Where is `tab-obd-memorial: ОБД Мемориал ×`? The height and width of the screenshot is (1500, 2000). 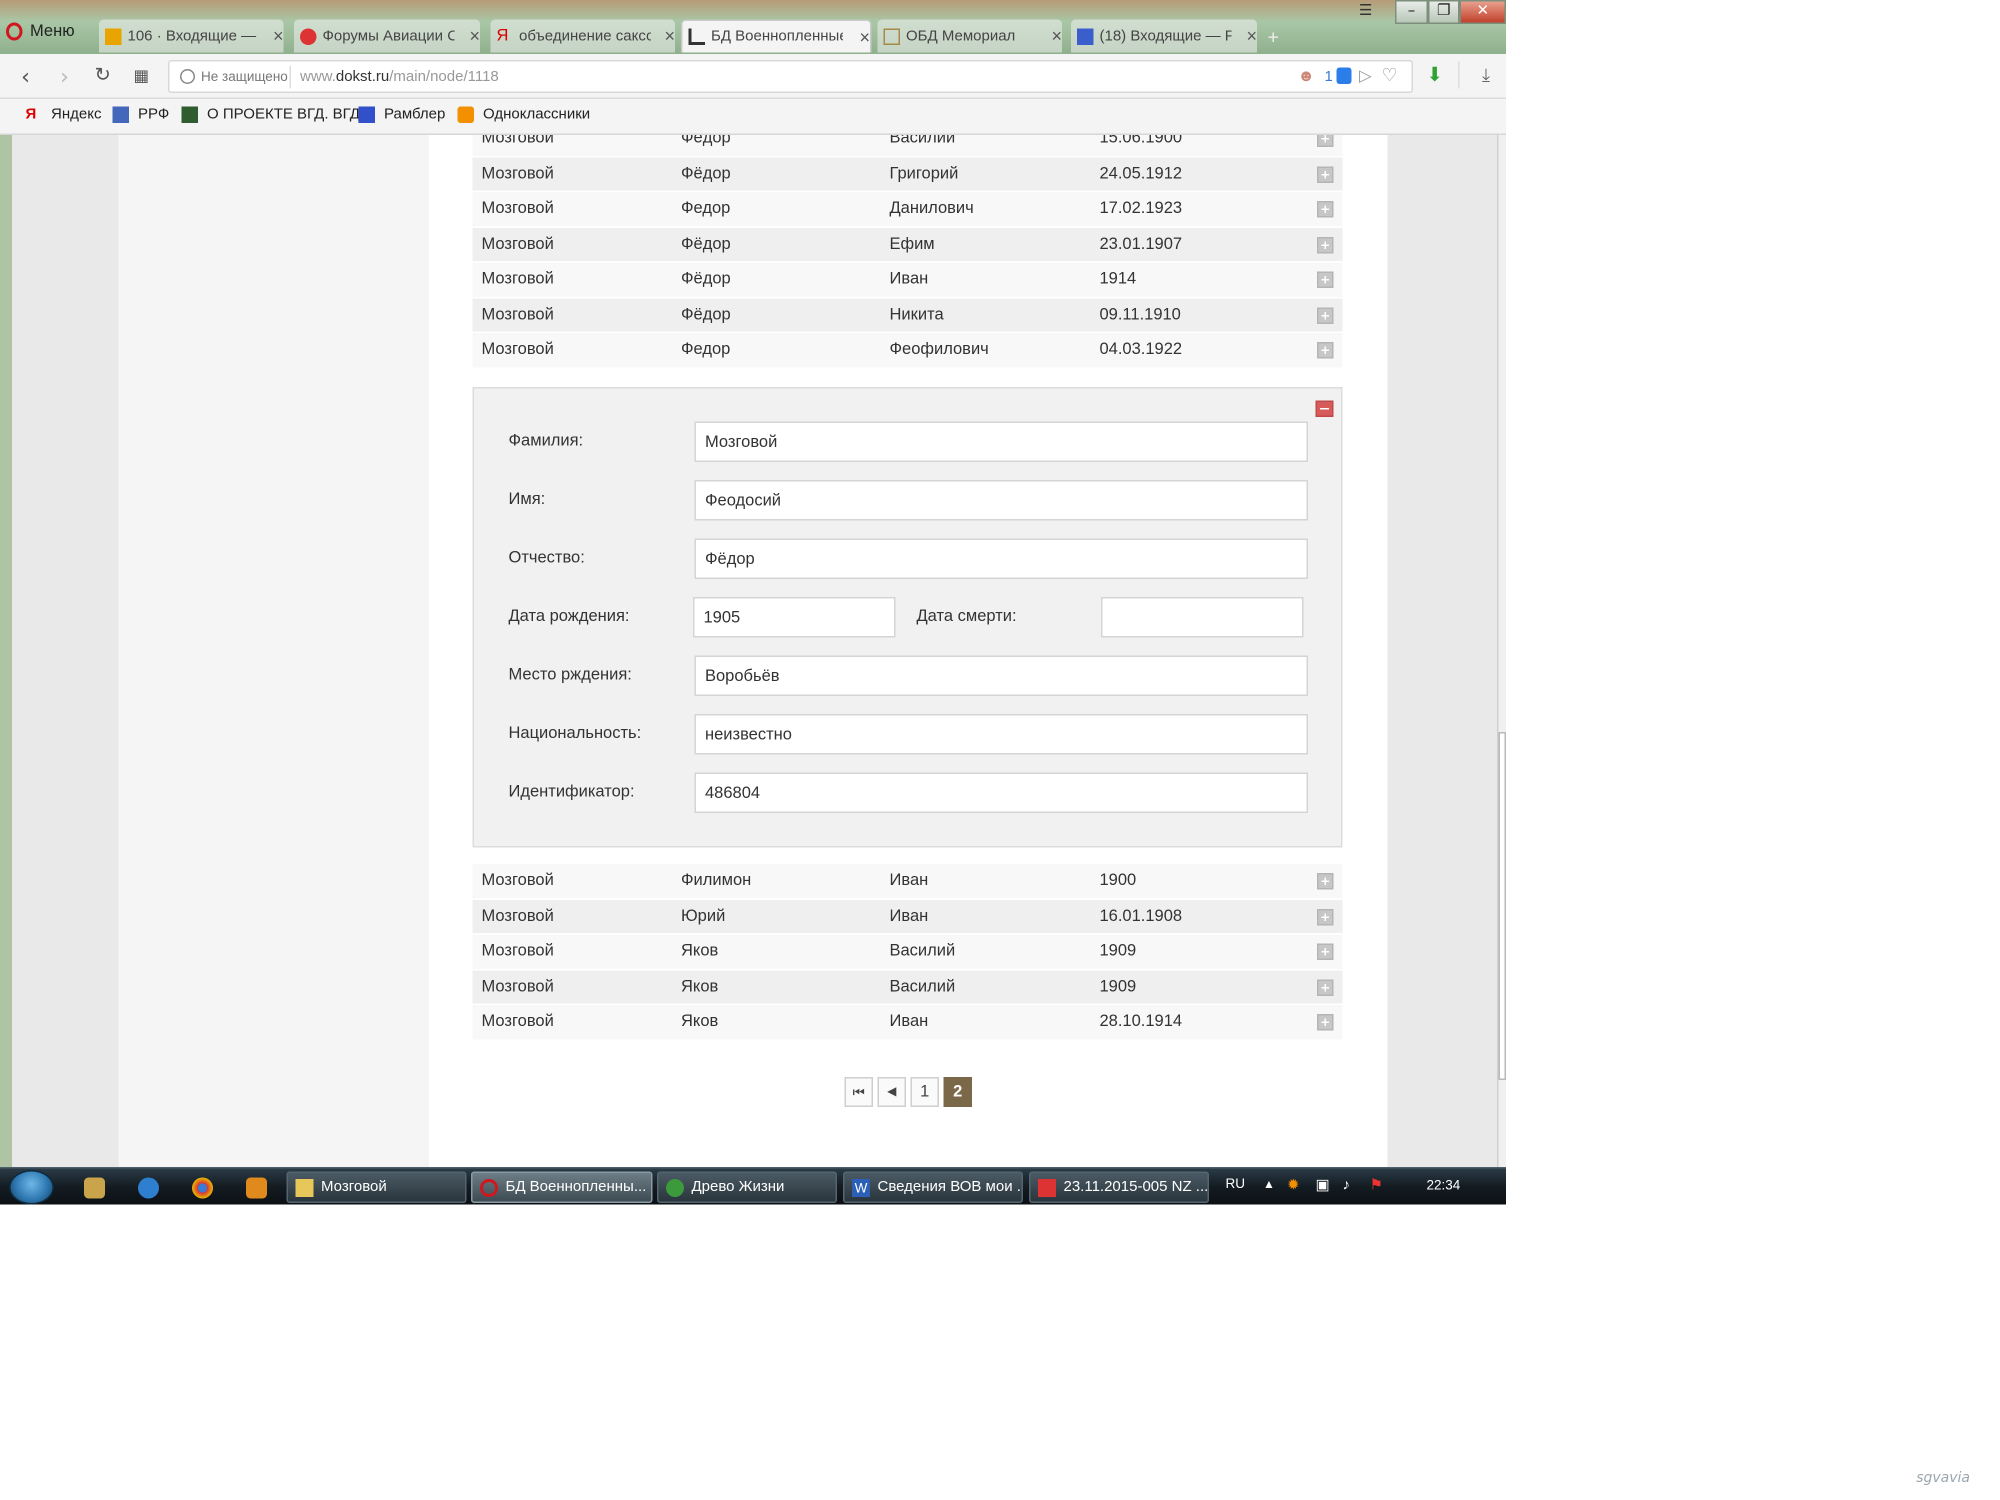
tab-obd-memorial: ОБД Мемориал × is located at coordinates (969, 36).